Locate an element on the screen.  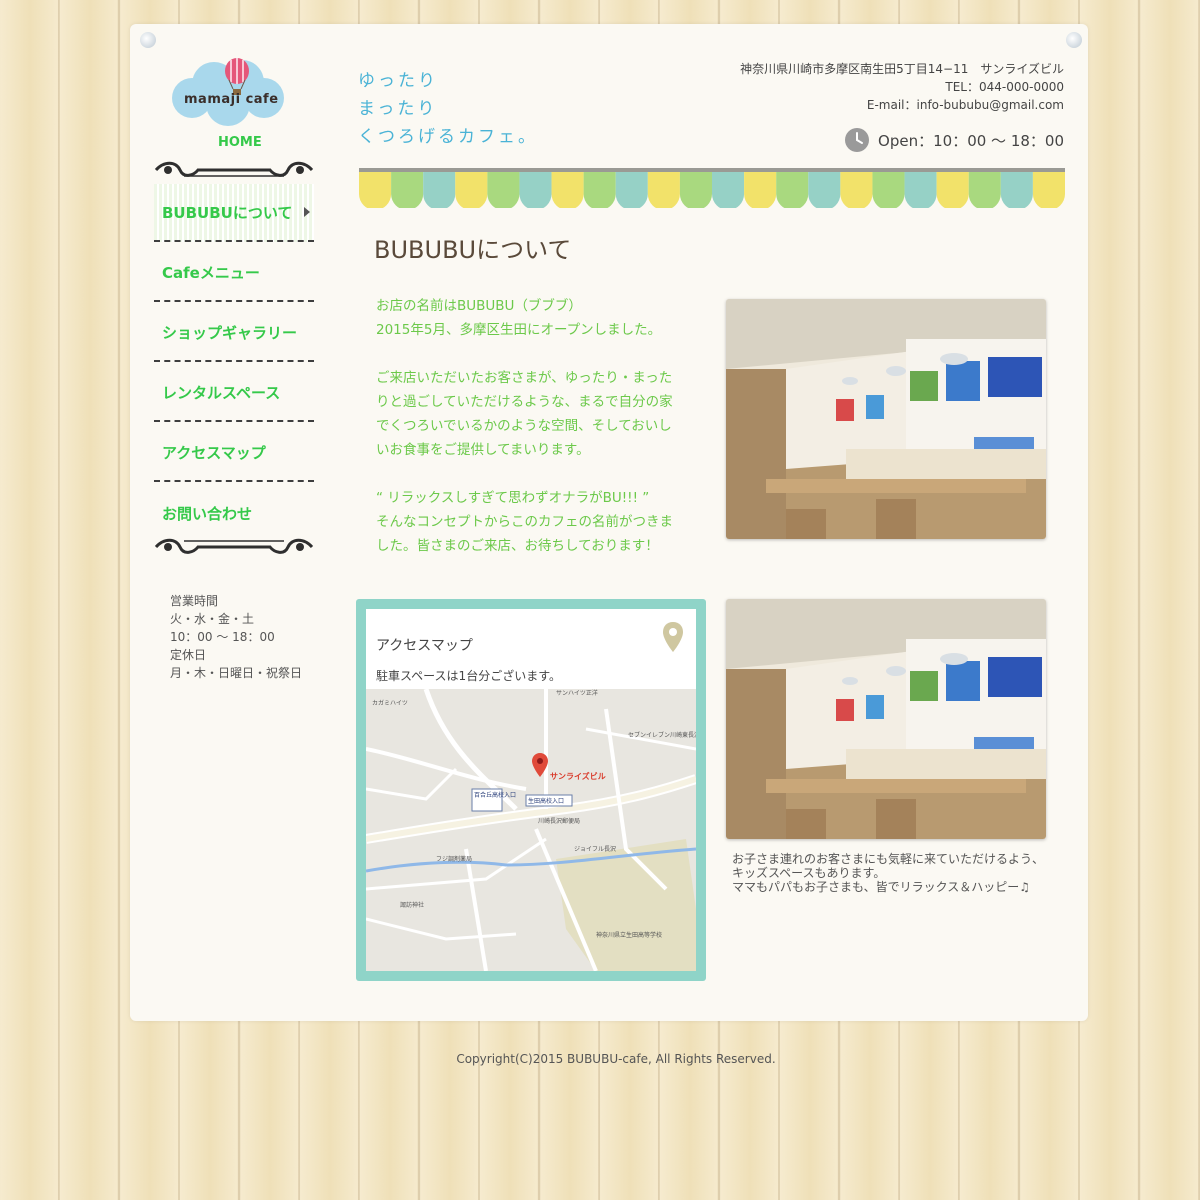
open-hours-text: Open：10：00 〜 18：00 is located at coordinates (971, 140).